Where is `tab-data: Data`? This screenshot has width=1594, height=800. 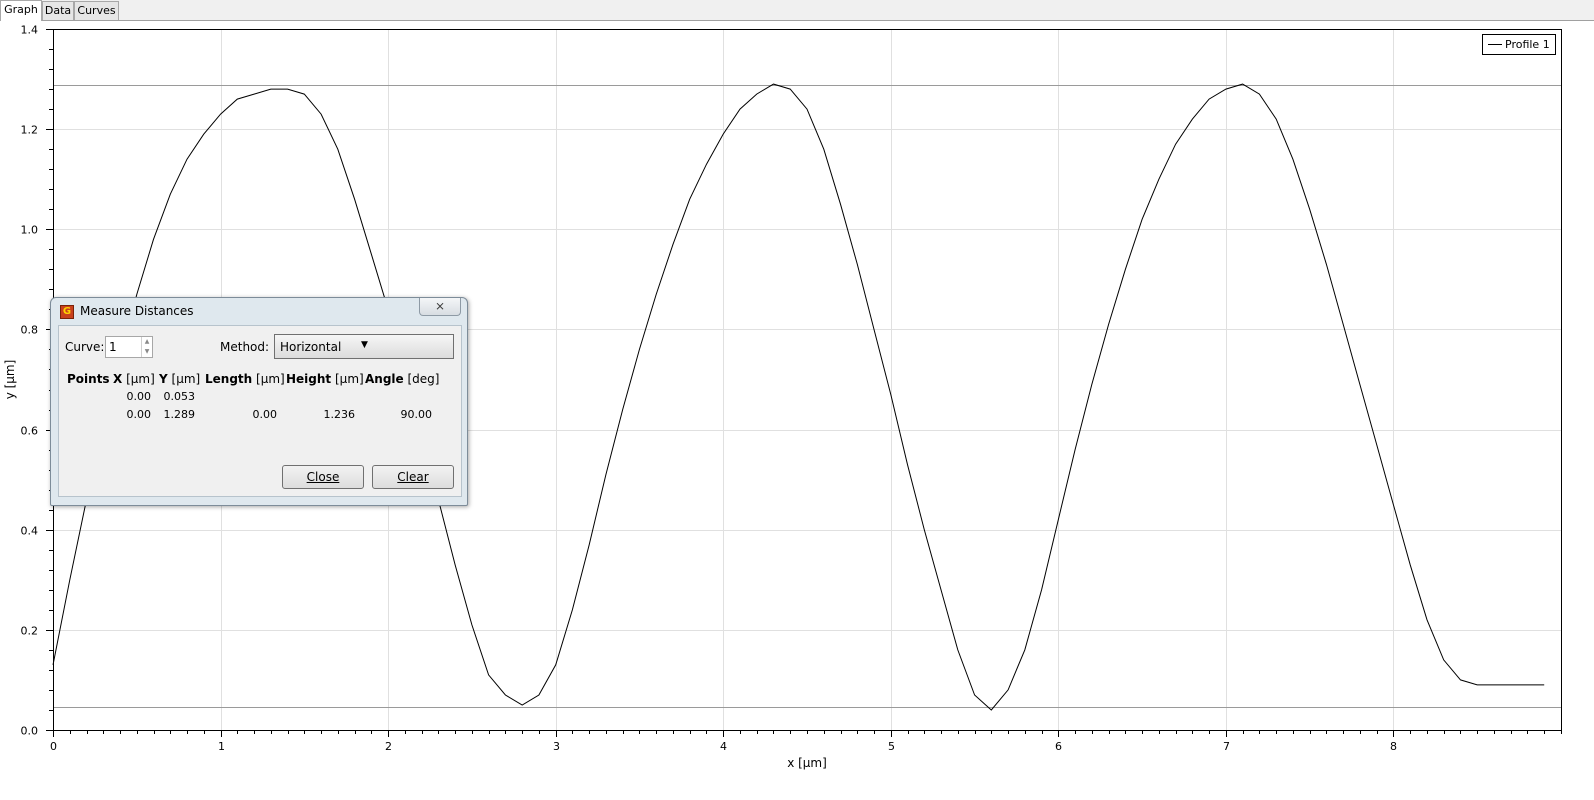
tab-data: Data is located at coordinates (58, 10).